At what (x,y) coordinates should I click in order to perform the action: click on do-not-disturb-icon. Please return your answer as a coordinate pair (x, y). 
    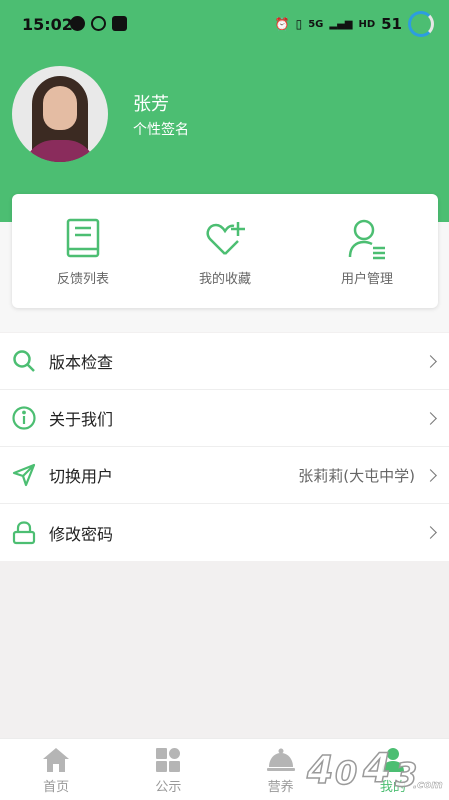
    Looking at the image, I should click on (98, 23).